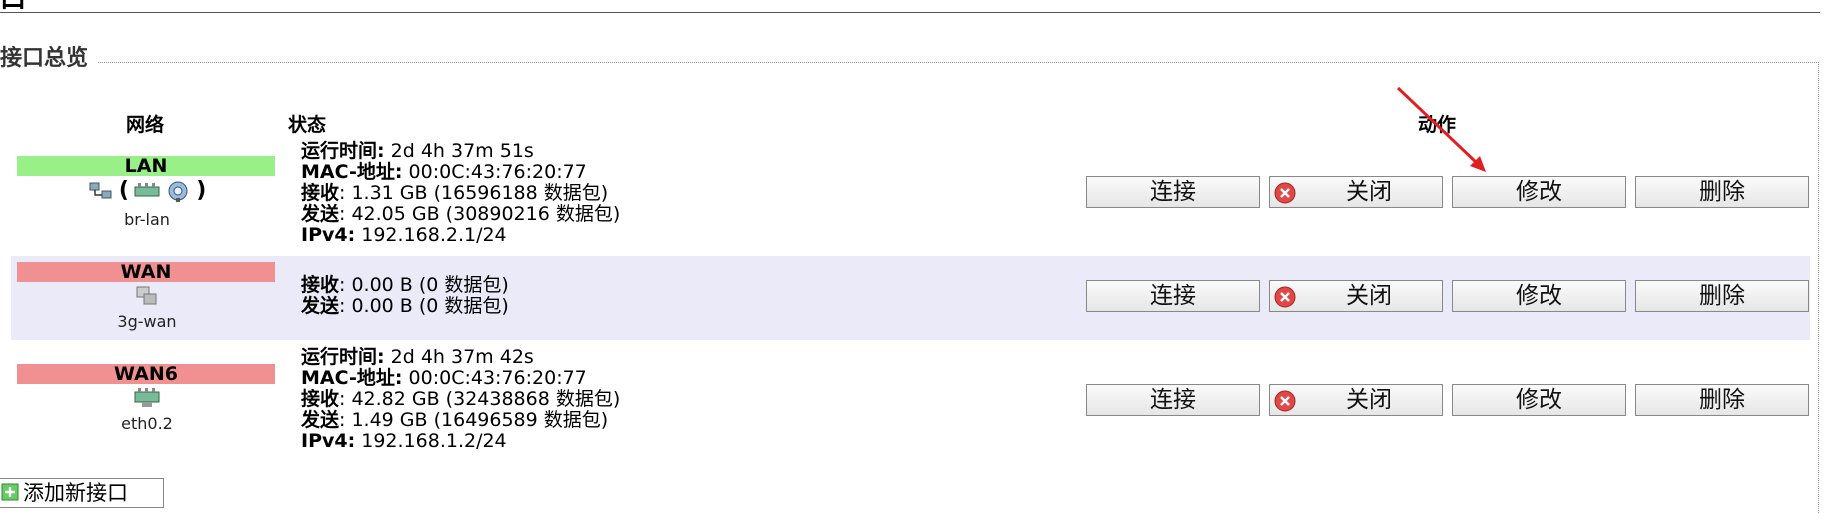 The width and height of the screenshot is (1828, 513). Describe the element at coordinates (1441, 129) in the screenshot. I see `annotation-arrow-icon` at that location.